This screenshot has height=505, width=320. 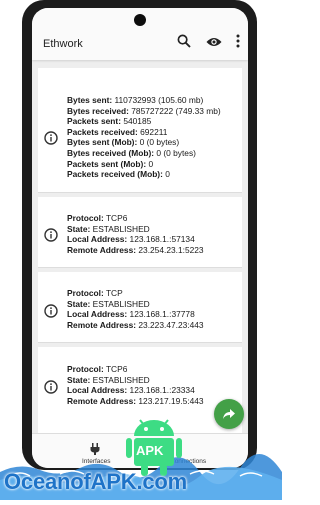 I want to click on eye-icon, so click(x=214, y=44).